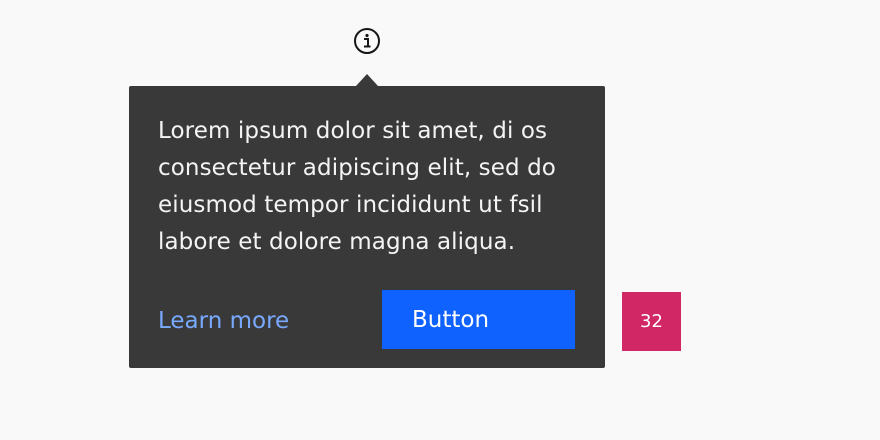 The height and width of the screenshot is (440, 880). I want to click on primary-button: Button, so click(478, 319).